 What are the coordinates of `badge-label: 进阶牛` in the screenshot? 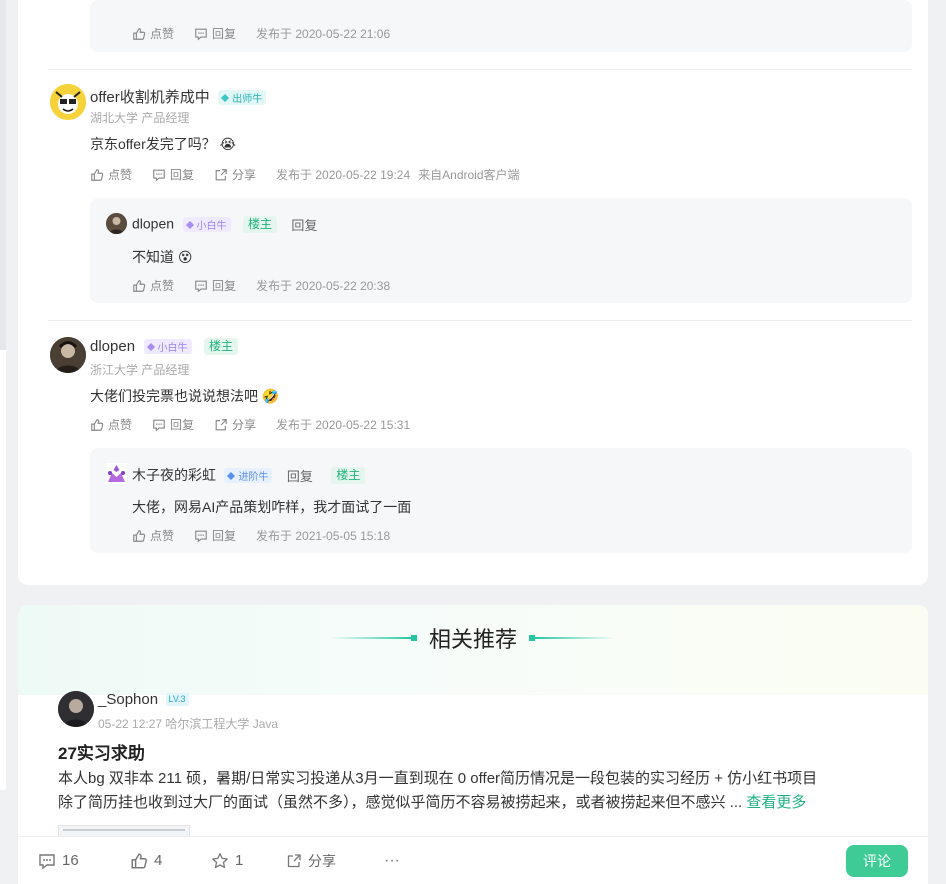 It's located at (253, 478).